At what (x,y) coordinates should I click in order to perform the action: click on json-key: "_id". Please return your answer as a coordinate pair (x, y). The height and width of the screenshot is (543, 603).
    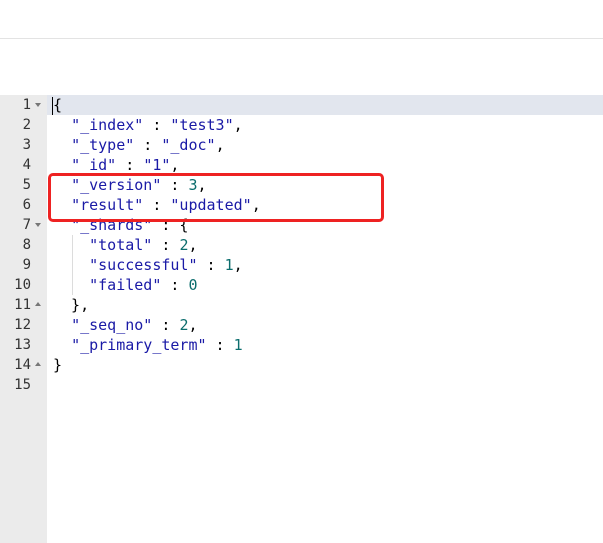
    Looking at the image, I should click on (94, 165).